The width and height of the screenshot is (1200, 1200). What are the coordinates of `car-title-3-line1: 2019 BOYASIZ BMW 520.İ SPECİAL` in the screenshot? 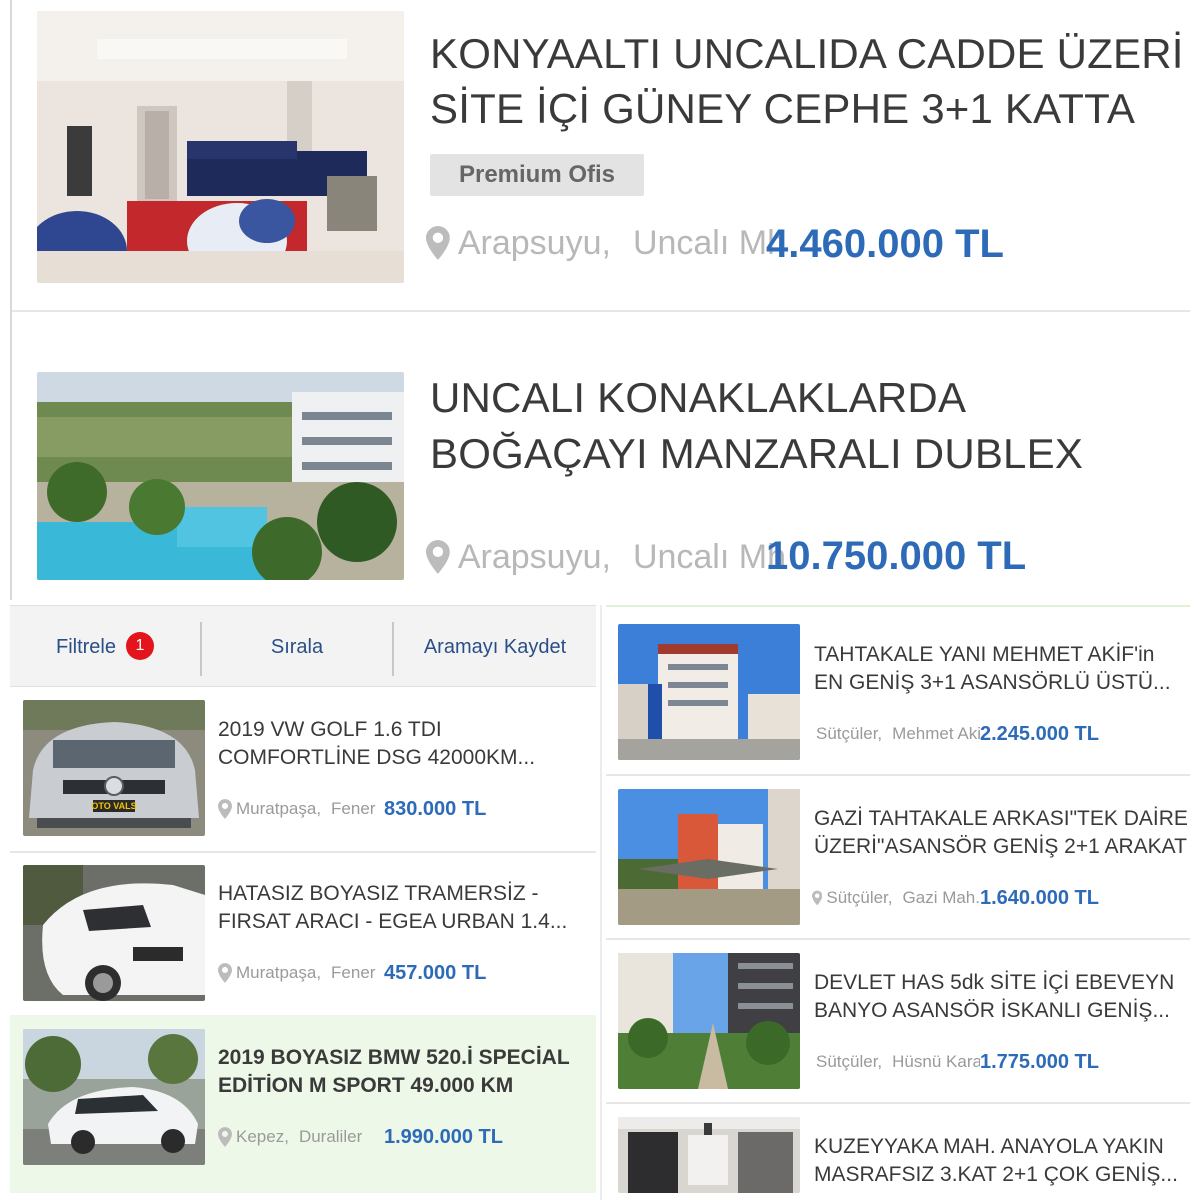 It's located at (394, 1058).